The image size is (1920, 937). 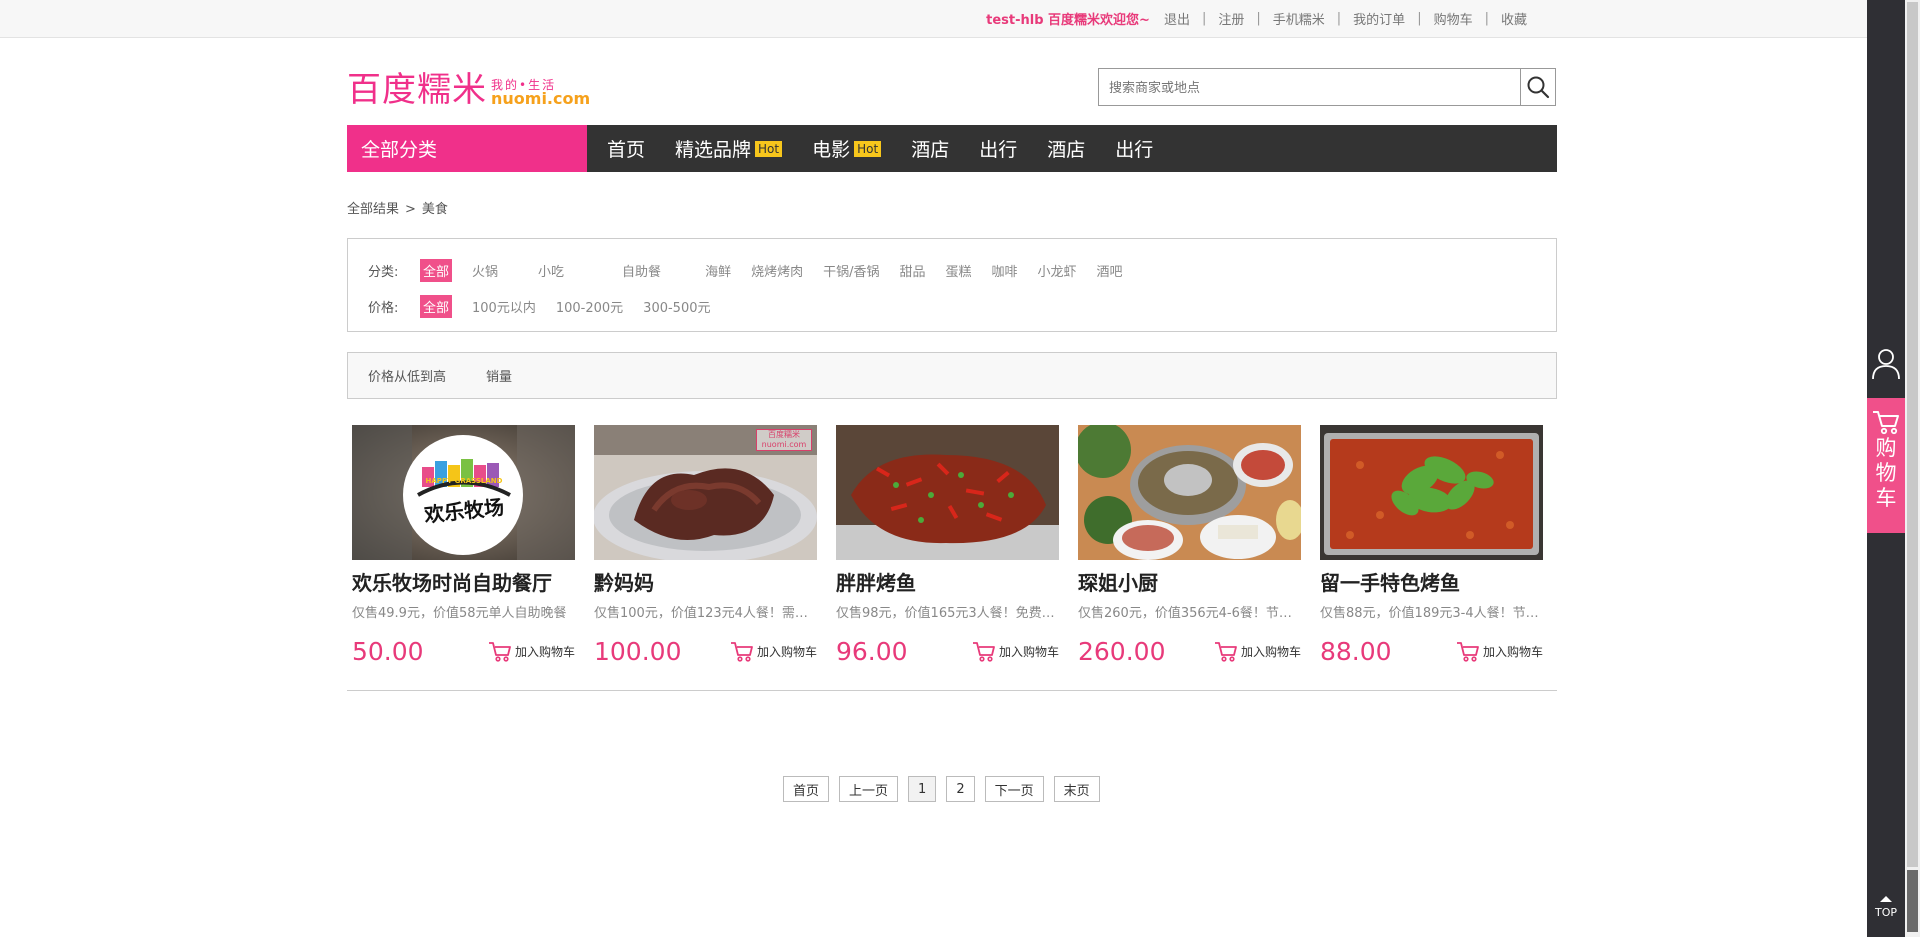 I want to click on price-option: 100元以内, so click(x=504, y=306).